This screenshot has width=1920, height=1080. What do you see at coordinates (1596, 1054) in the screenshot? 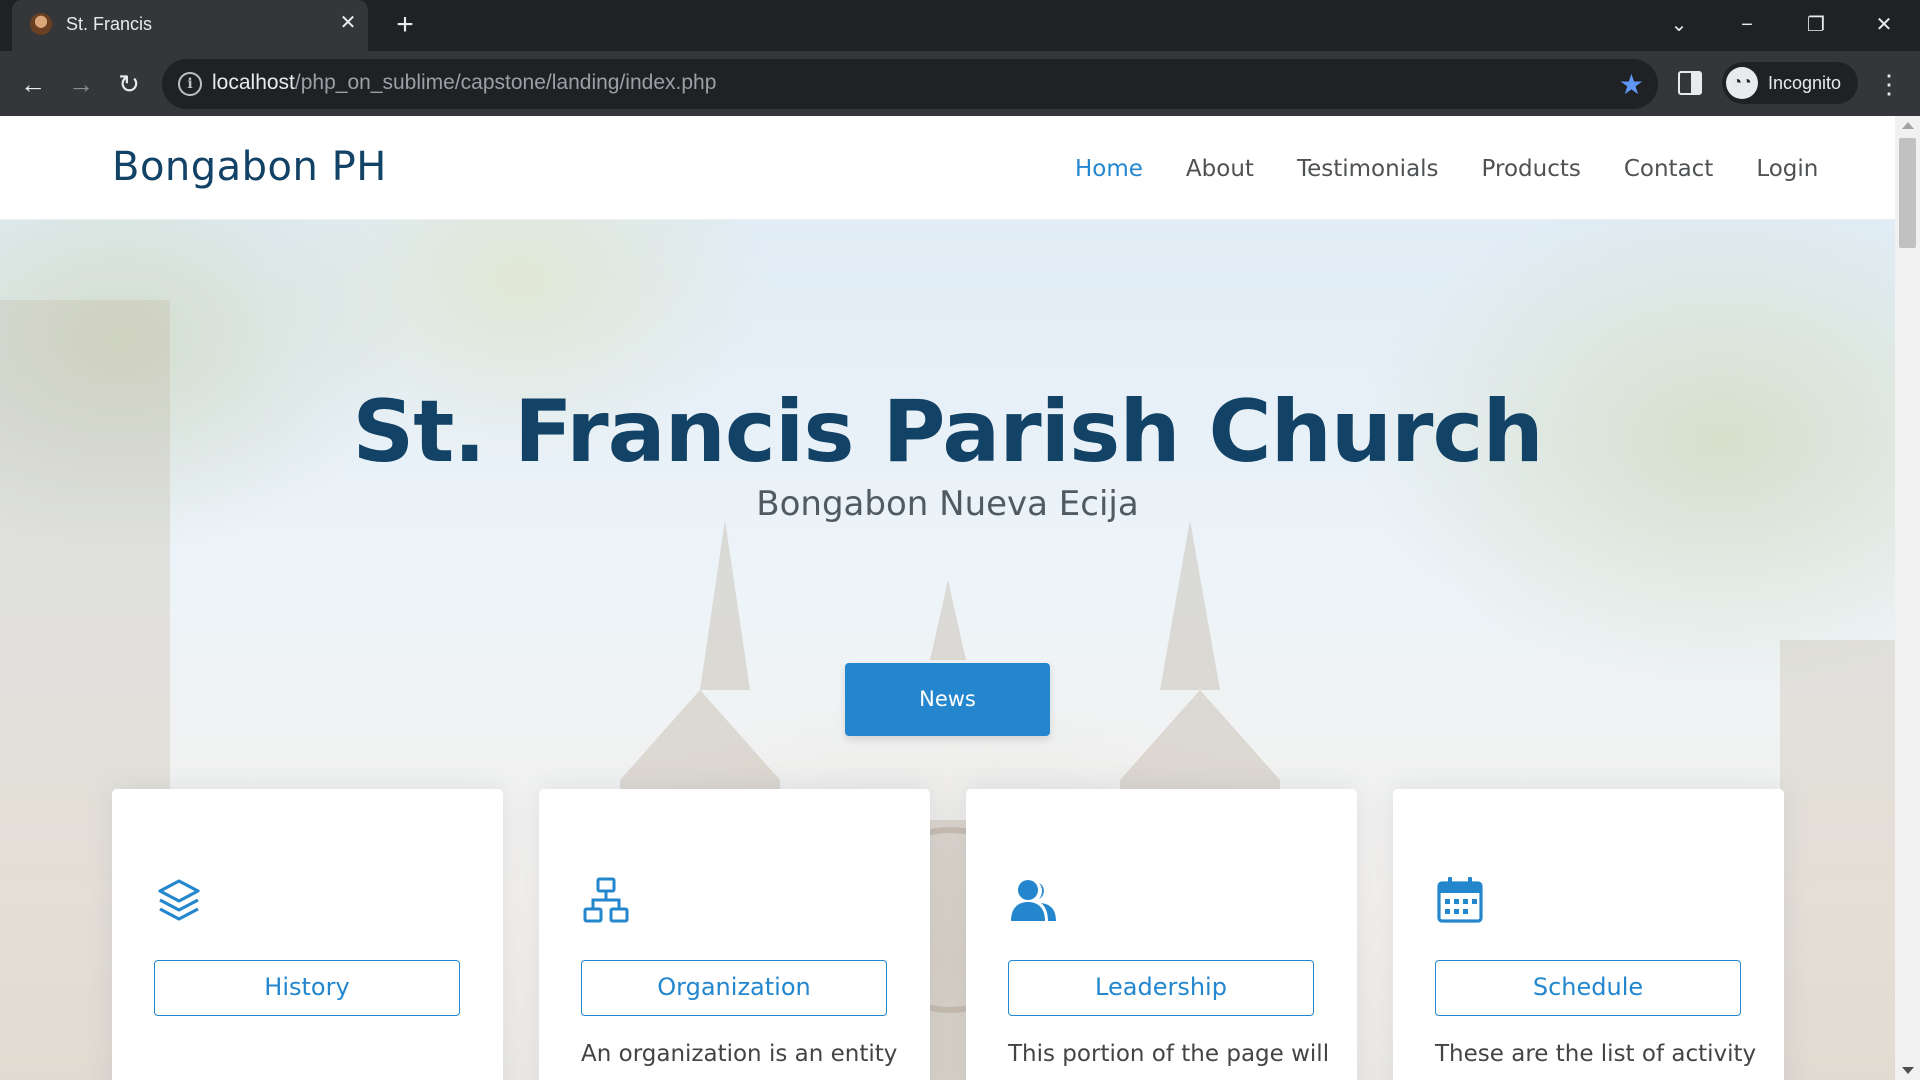
I see `schedule-text: These are the list of activity` at bounding box center [1596, 1054].